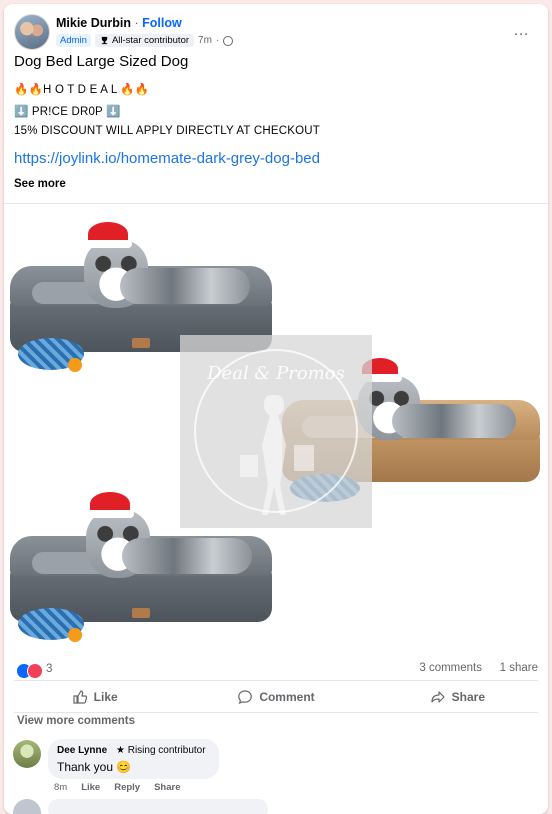 This screenshot has height=814, width=552. Describe the element at coordinates (450, 668) in the screenshot. I see `comments-count: 3 comments` at that location.